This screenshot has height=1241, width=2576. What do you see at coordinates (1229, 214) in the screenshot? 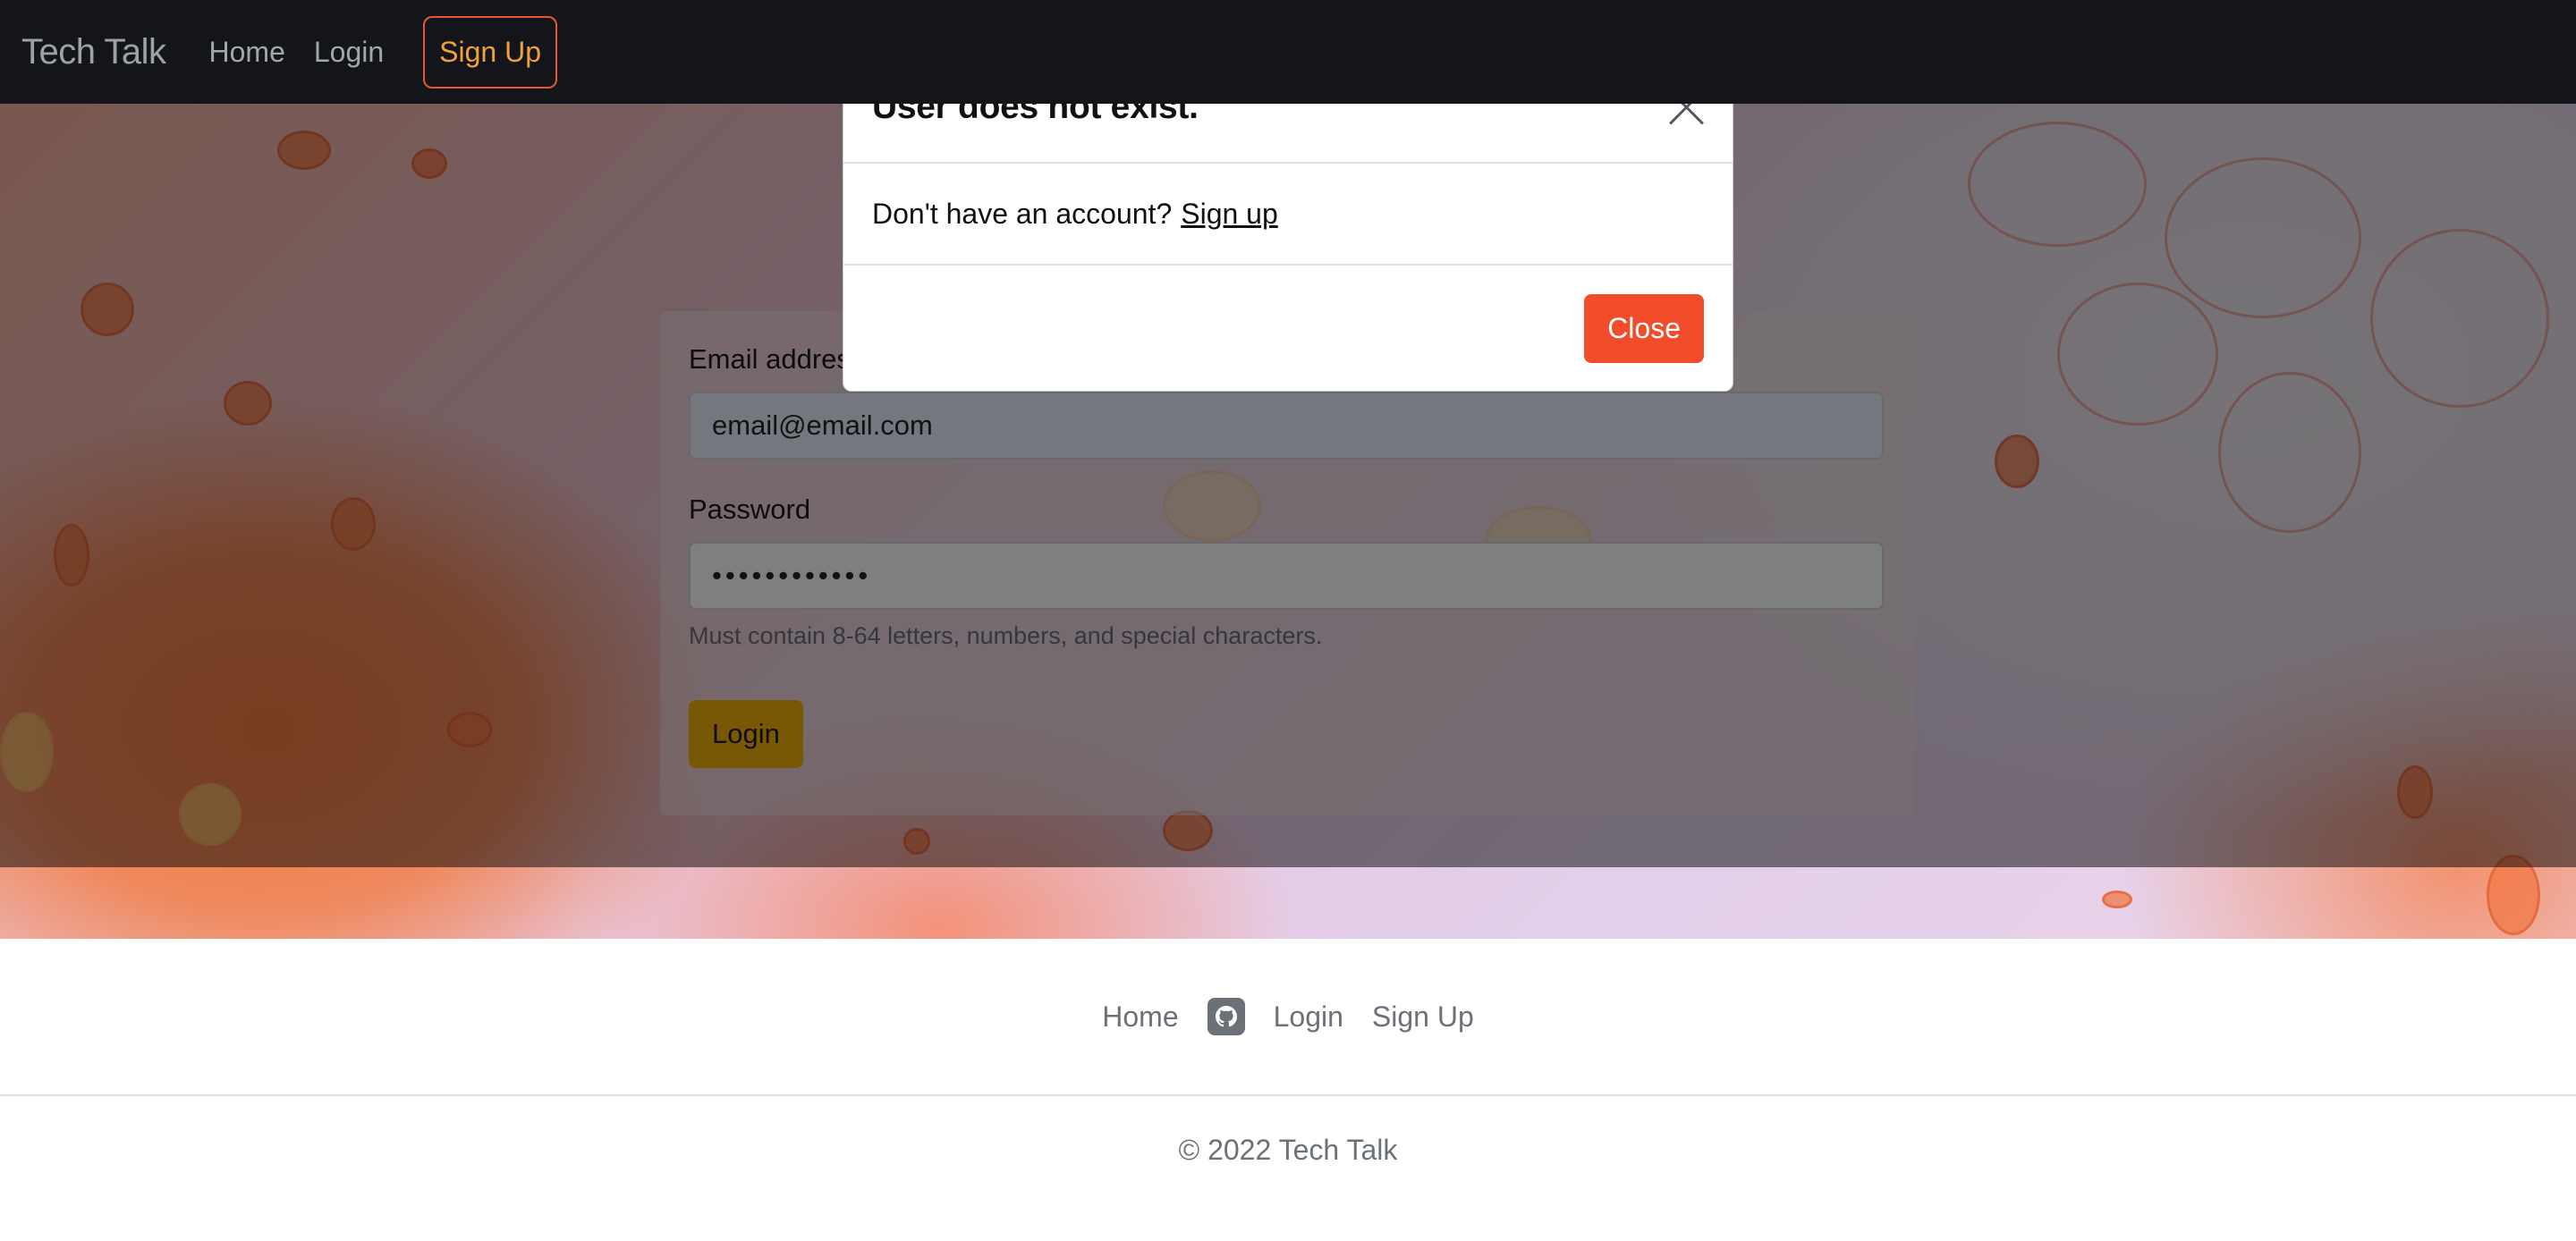
I see `modal-signup-link: Sign up` at bounding box center [1229, 214].